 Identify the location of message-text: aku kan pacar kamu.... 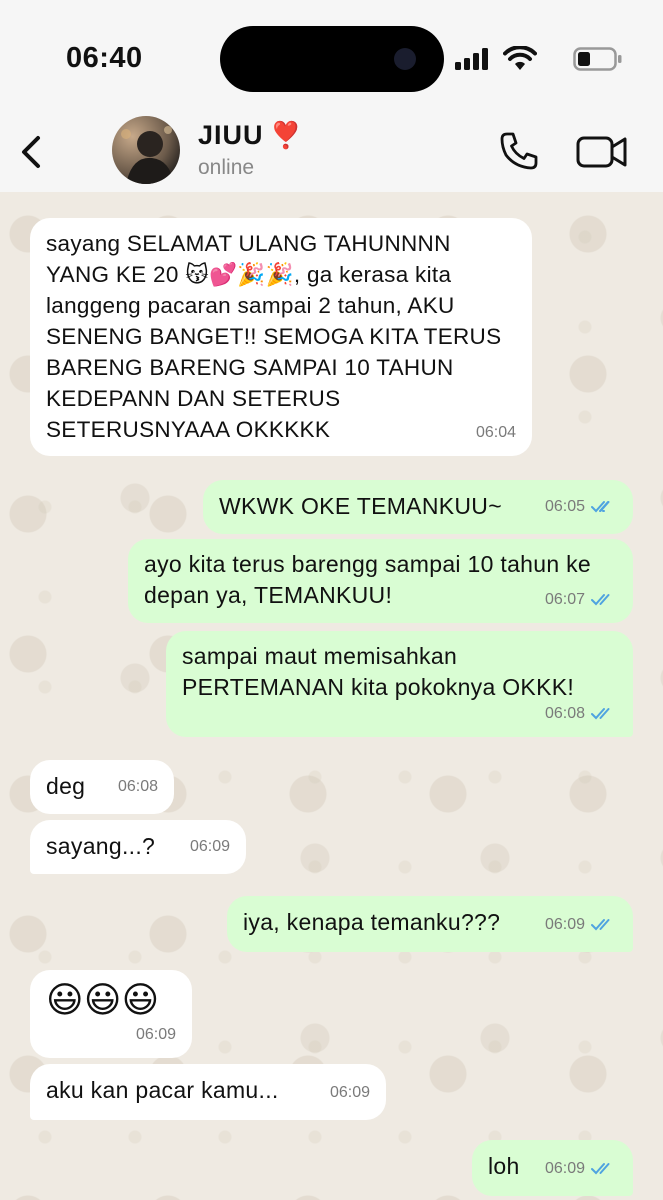
(162, 1090).